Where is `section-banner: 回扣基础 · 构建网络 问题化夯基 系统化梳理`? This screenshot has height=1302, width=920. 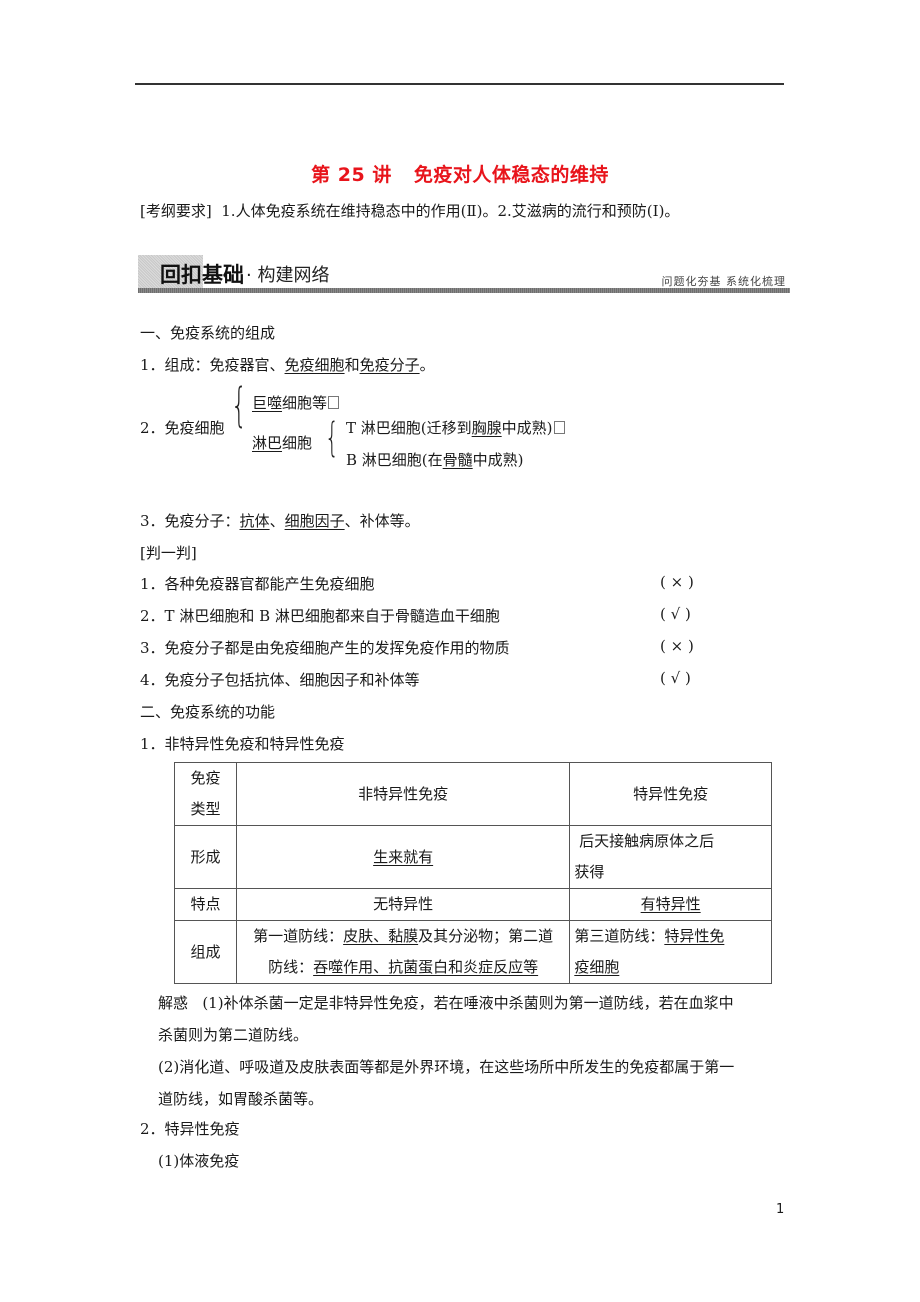
section-banner: 回扣基础 · 构建网络 问题化夯基 系统化梳理 is located at coordinates (464, 275).